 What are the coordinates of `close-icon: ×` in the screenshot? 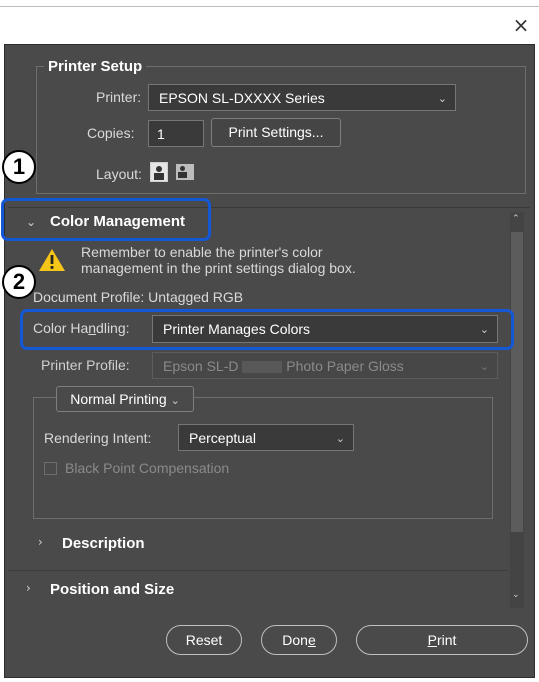 It's located at (521, 25).